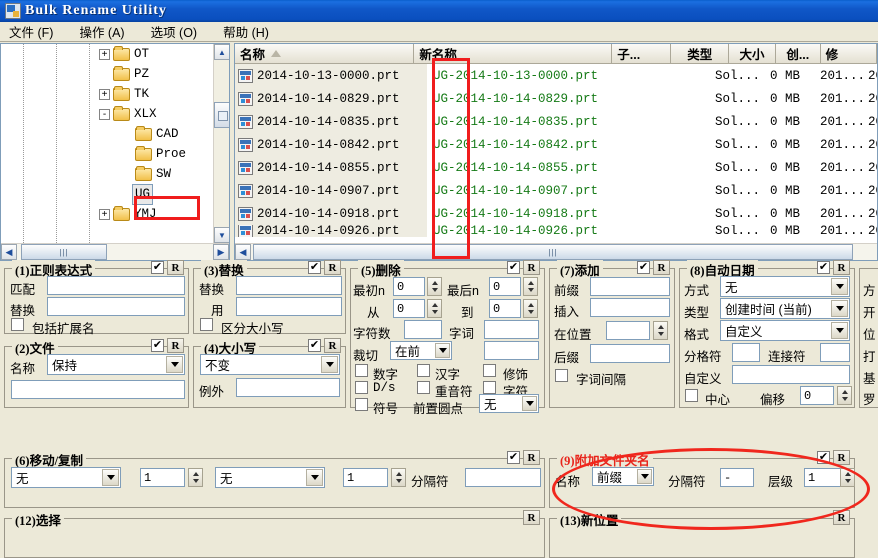  Describe the element at coordinates (221, 52) in the screenshot. I see `scroll-up-icon: ▲` at that location.